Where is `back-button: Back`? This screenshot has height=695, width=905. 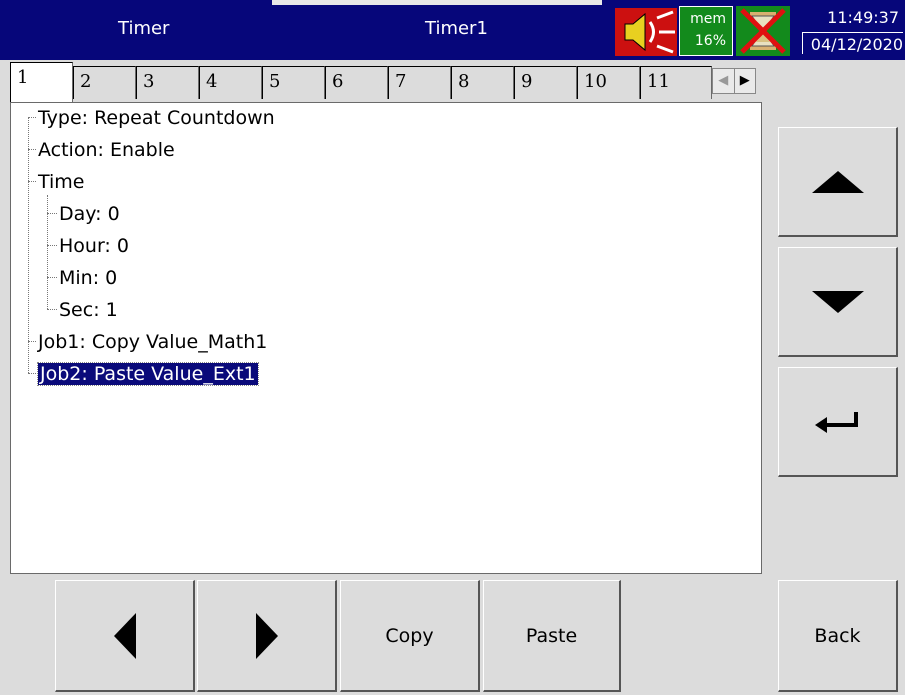 back-button: Back is located at coordinates (838, 636).